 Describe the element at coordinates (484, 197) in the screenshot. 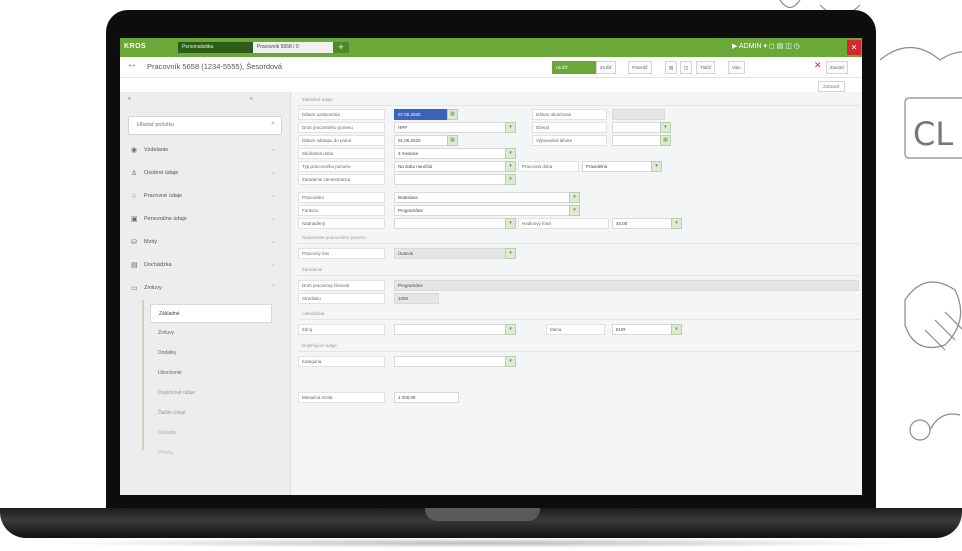

I see `select-input: Bratislava` at that location.